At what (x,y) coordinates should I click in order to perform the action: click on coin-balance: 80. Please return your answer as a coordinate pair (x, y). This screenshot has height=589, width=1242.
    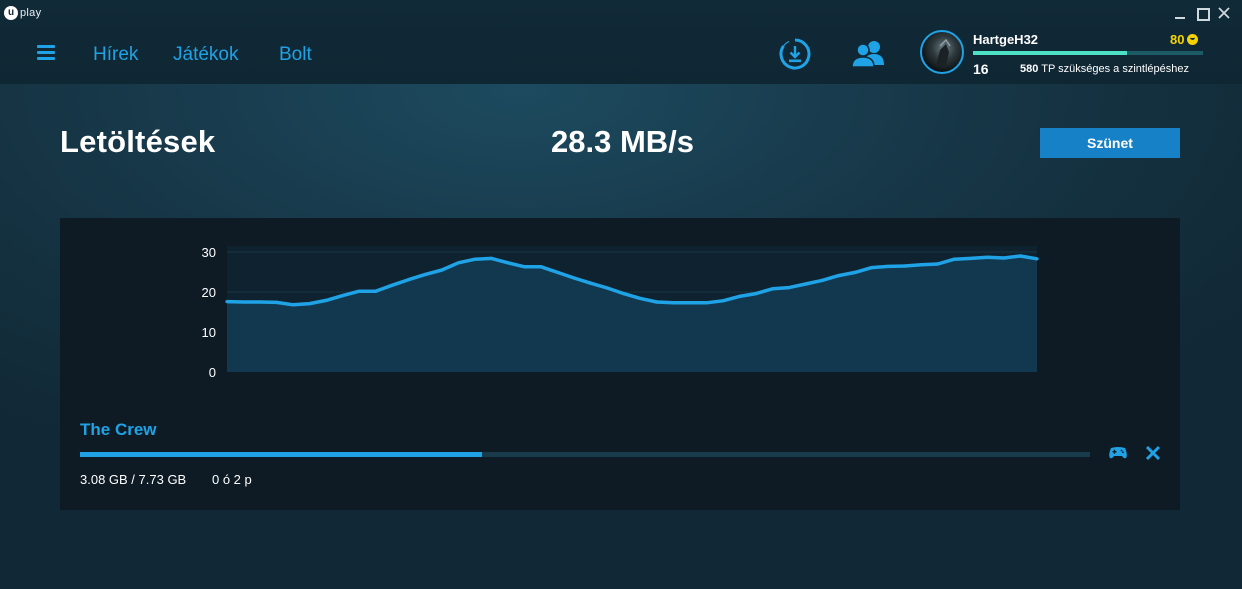
    Looking at the image, I should click on (1184, 39).